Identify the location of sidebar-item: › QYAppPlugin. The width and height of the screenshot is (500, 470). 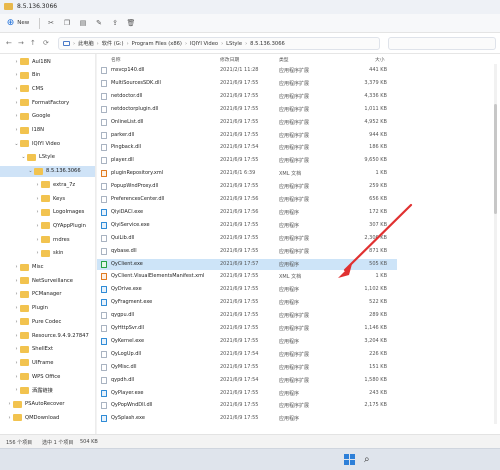
(47, 225).